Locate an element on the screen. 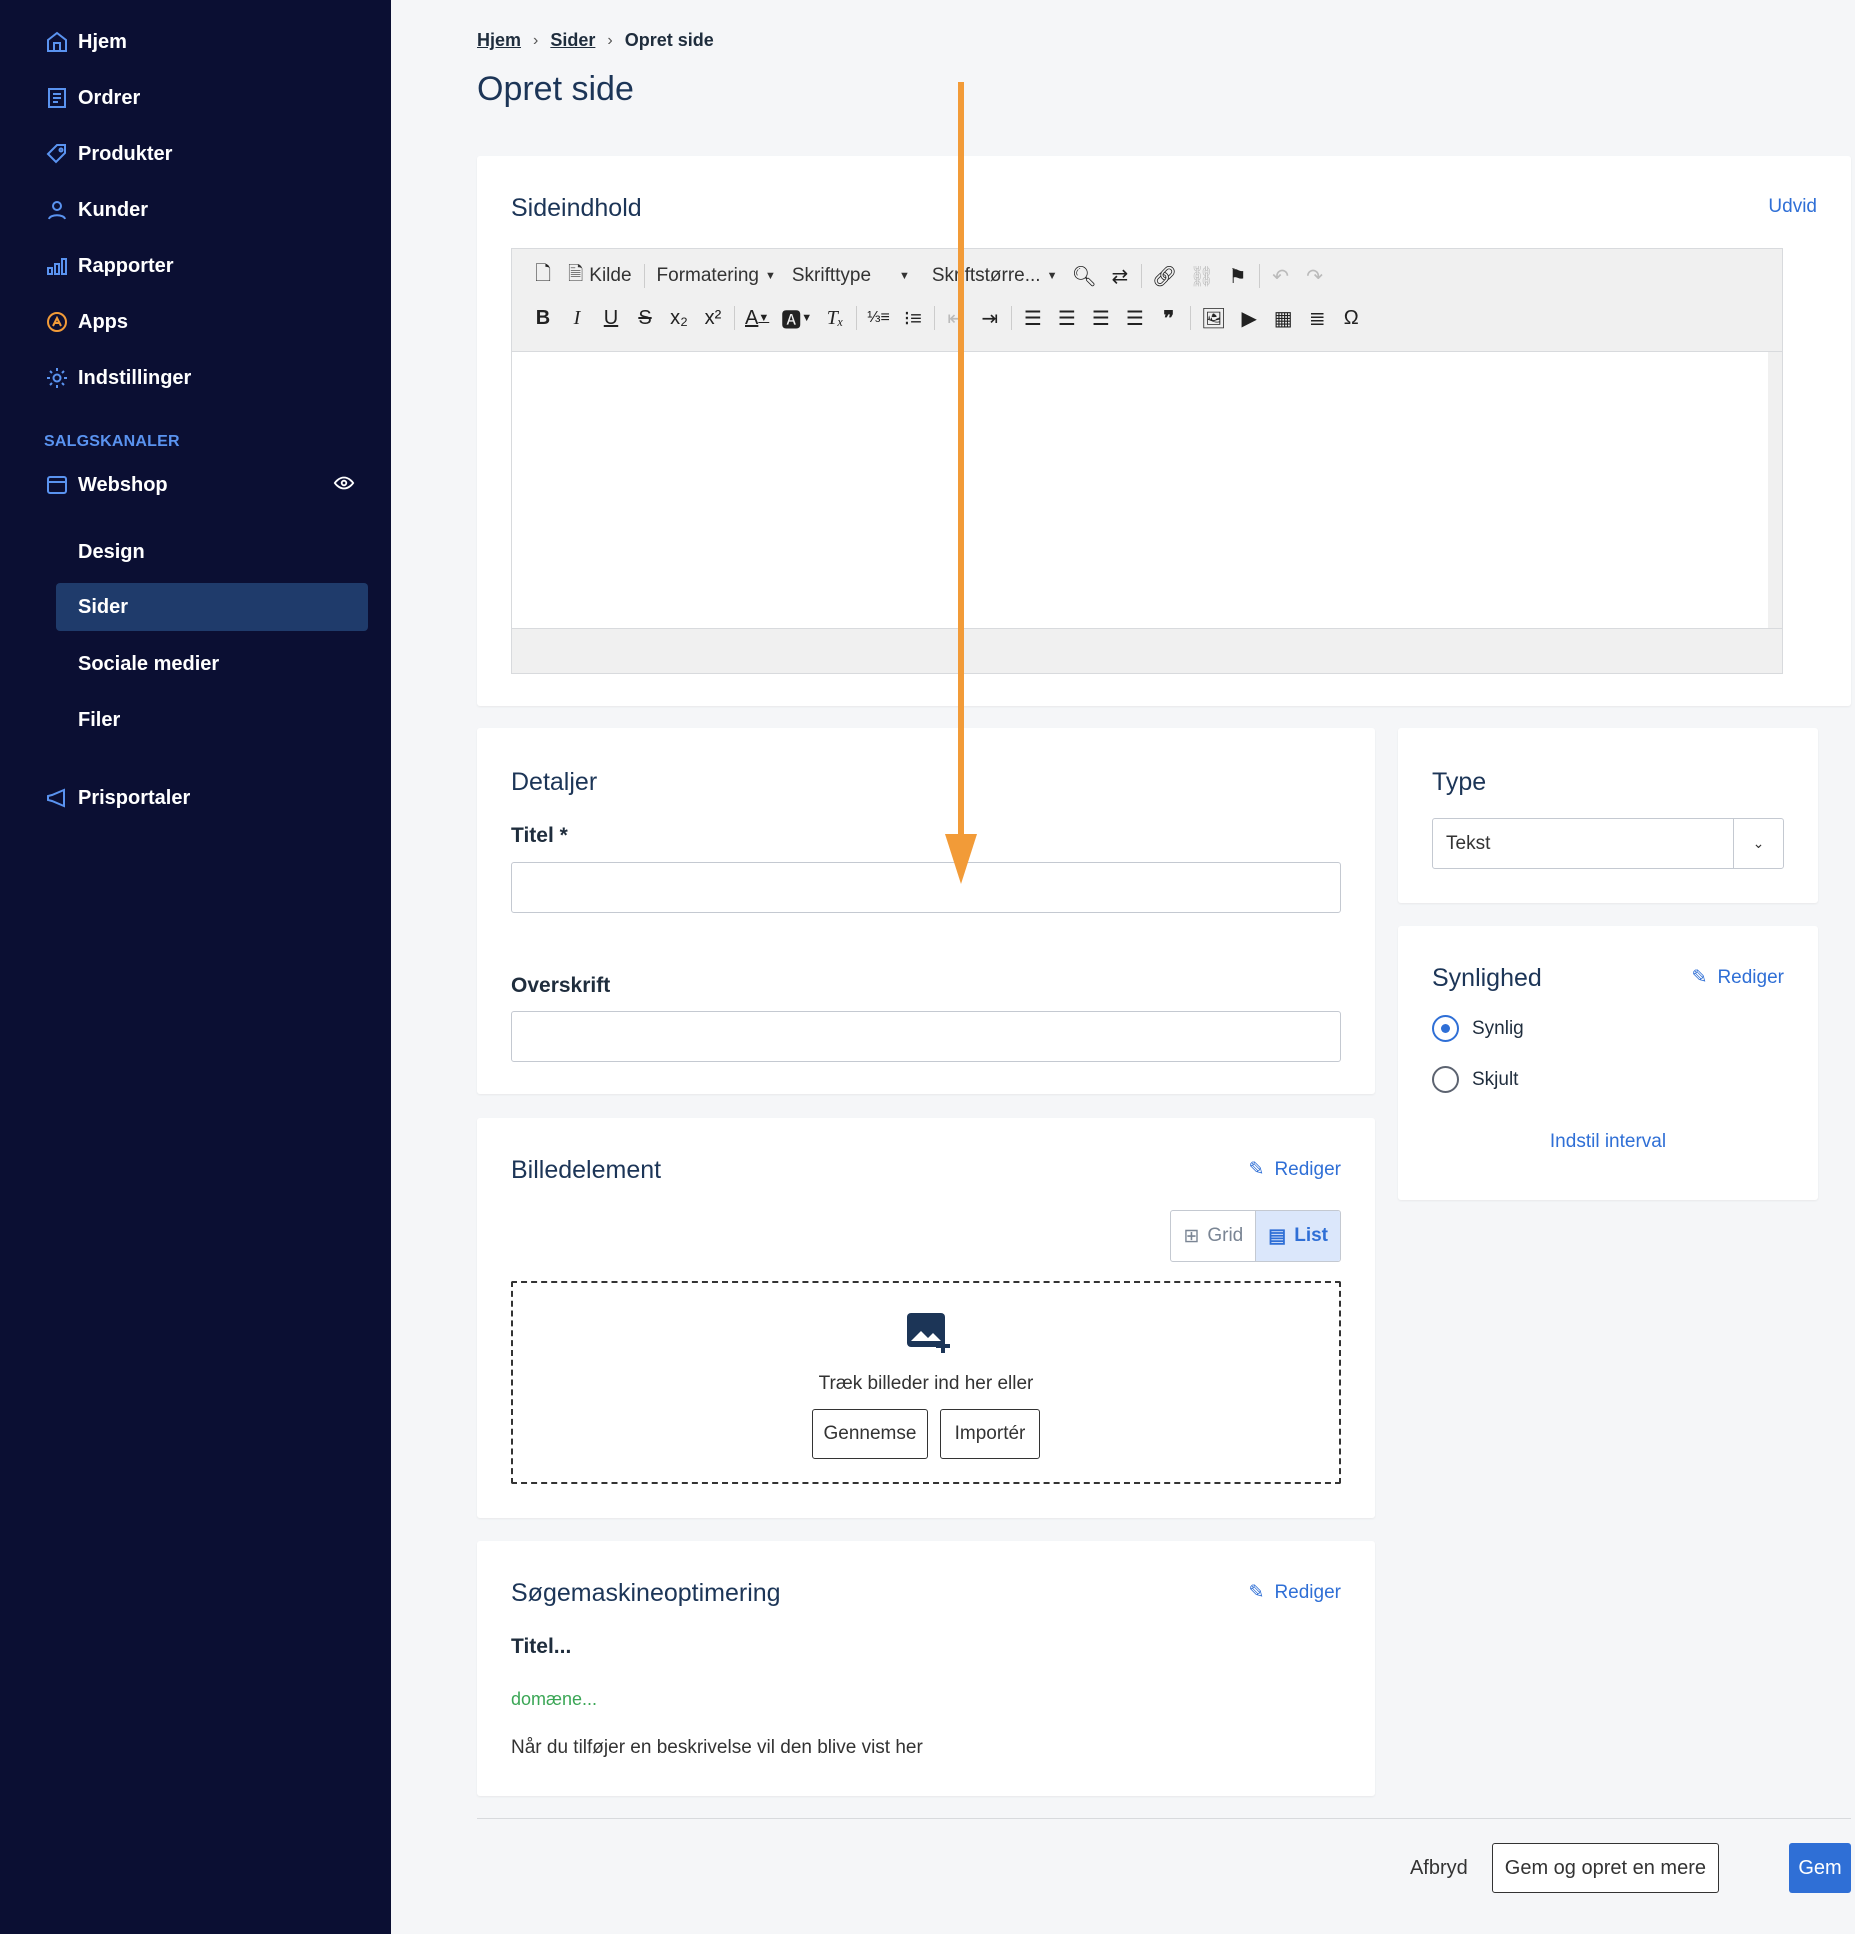 The width and height of the screenshot is (1855, 1934). align-center-icon: ☰ is located at coordinates (1067, 318).